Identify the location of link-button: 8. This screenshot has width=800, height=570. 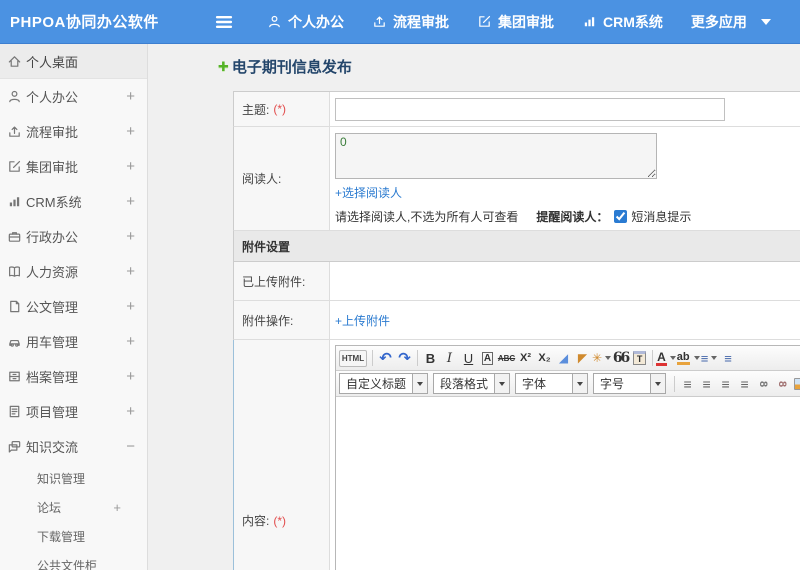
(763, 384).